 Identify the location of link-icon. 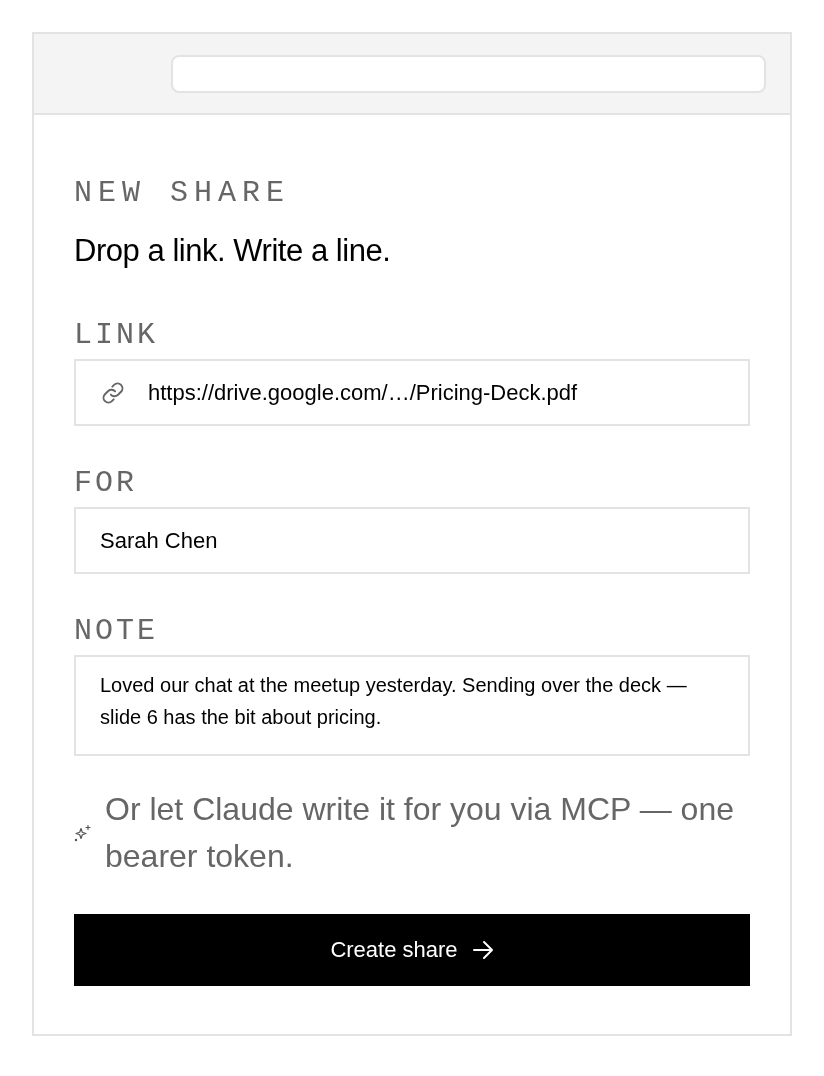
(113, 392).